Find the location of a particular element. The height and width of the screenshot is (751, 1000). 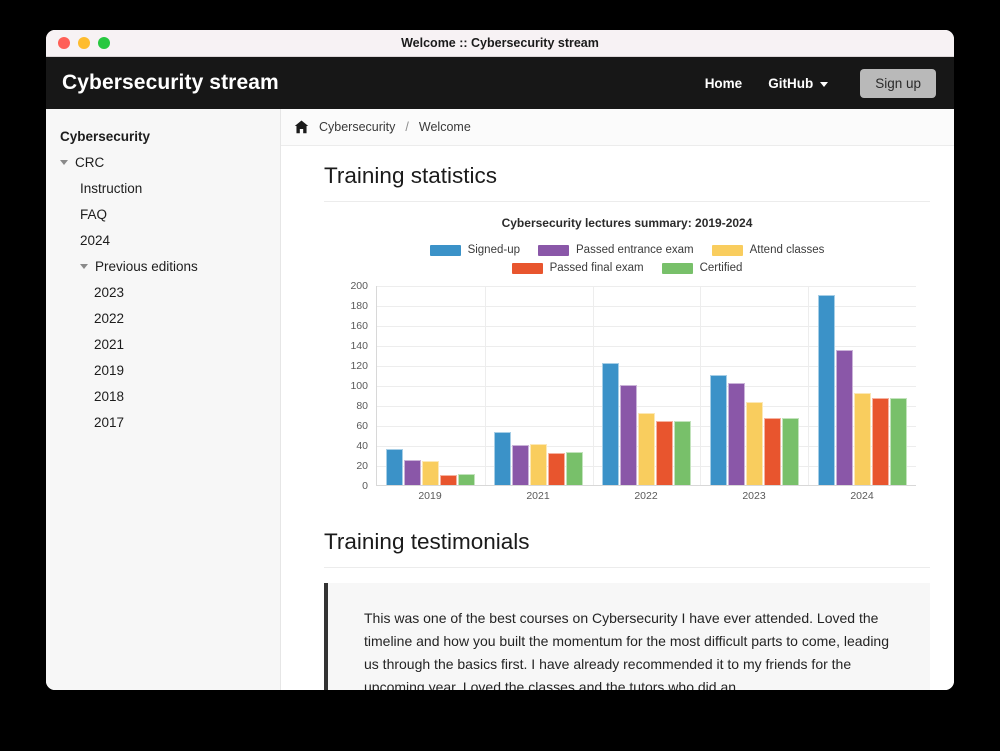

sidebar-item-2019: 2019 is located at coordinates (163, 370).